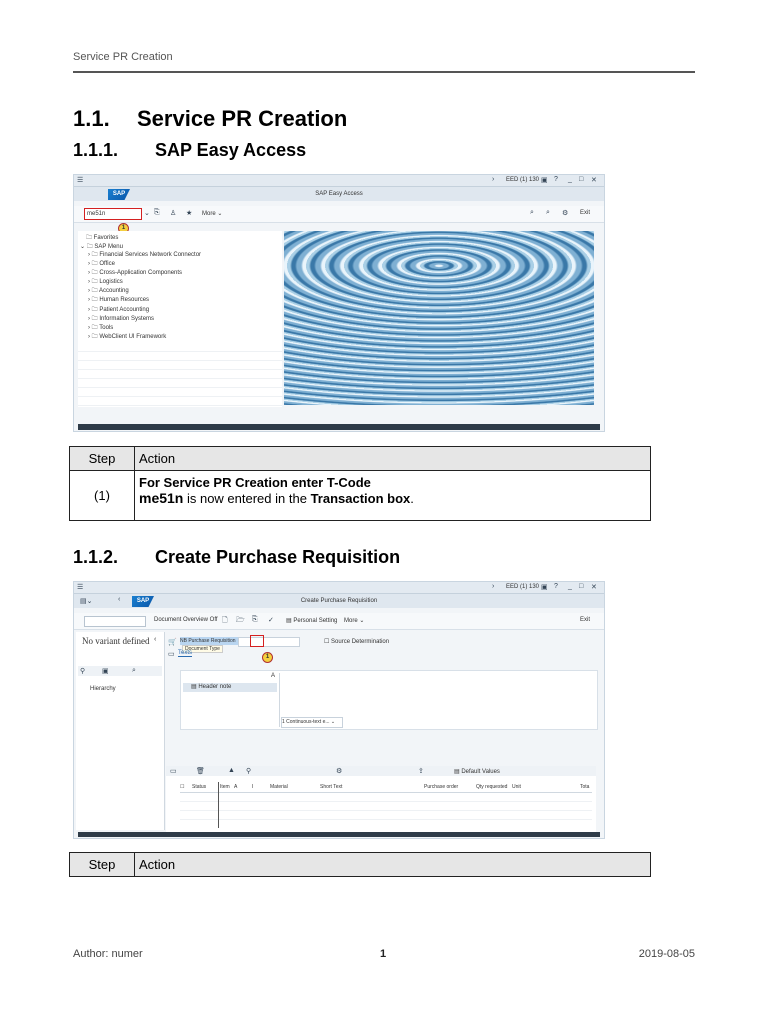 The image size is (768, 1024). What do you see at coordinates (215, 687) in the screenshot?
I see `header-note-text: Header note` at bounding box center [215, 687].